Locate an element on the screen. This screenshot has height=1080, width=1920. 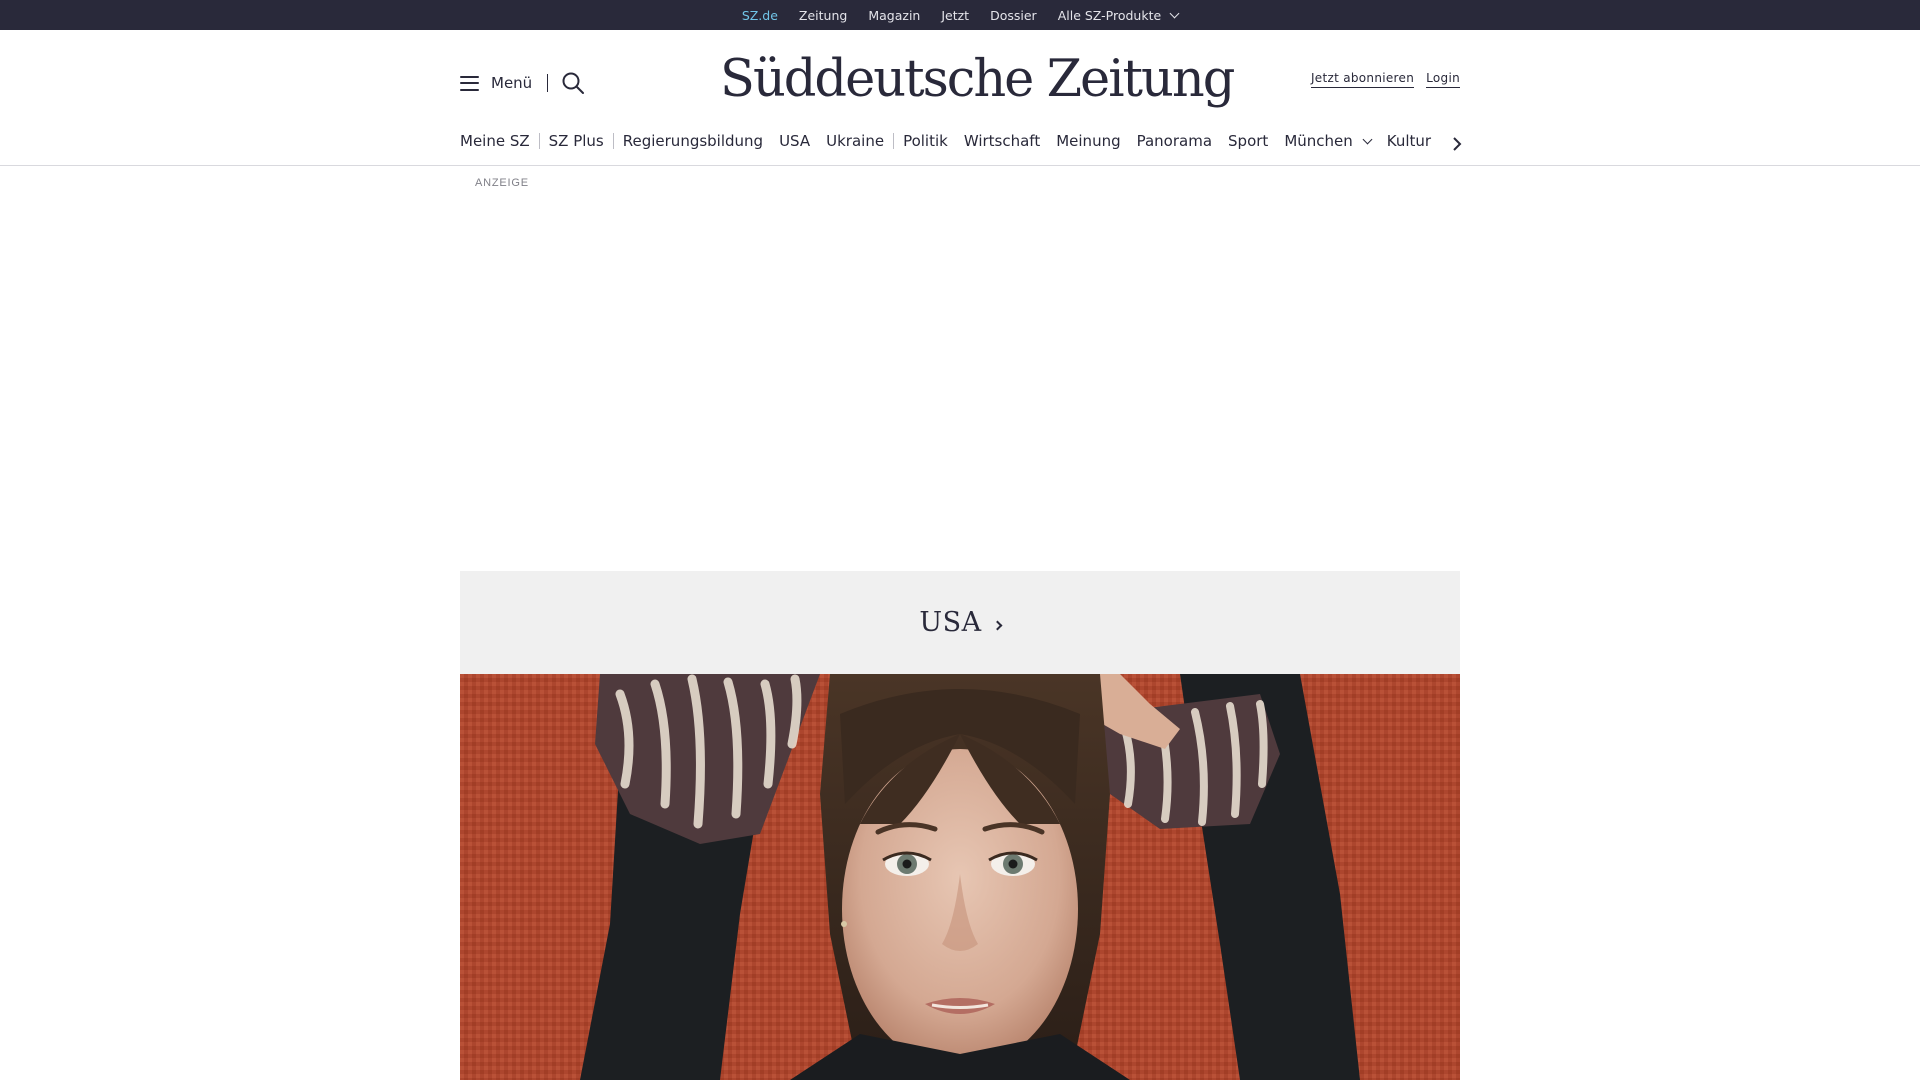
product-link-sz-de: SZ.de is located at coordinates (760, 18).